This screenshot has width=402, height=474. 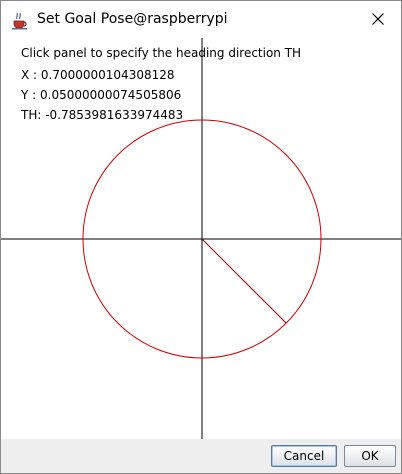 I want to click on ok-button: OK, so click(x=370, y=456).